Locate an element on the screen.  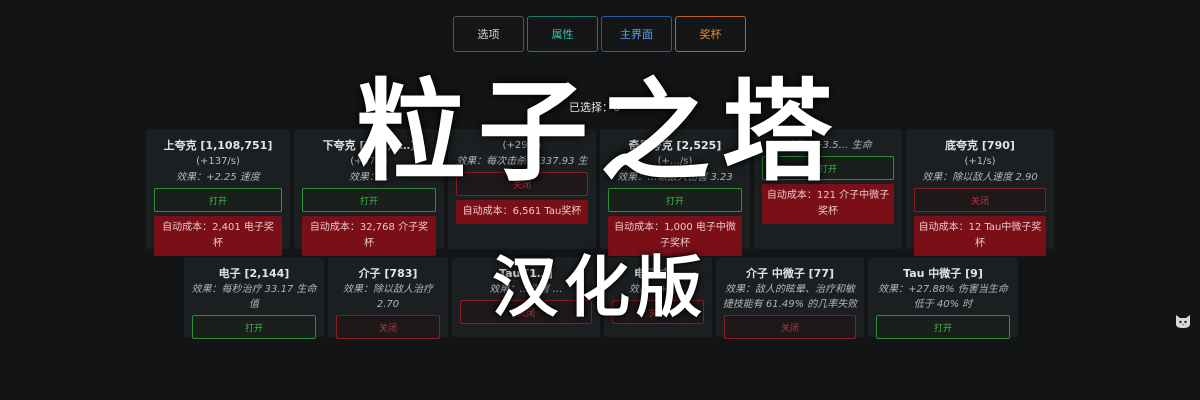
tab-main: 主界面 is located at coordinates (636, 34).